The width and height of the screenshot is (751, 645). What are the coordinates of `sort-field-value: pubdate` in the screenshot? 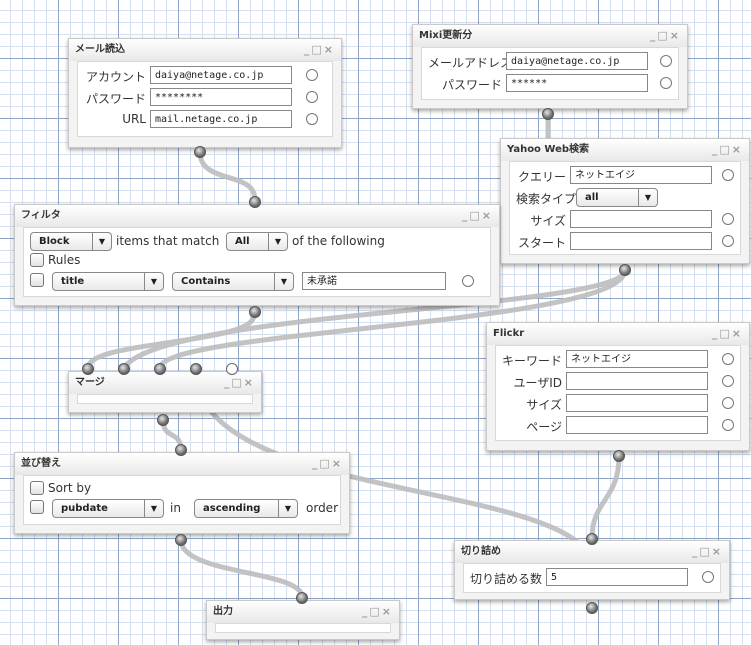 It's located at (84, 508).